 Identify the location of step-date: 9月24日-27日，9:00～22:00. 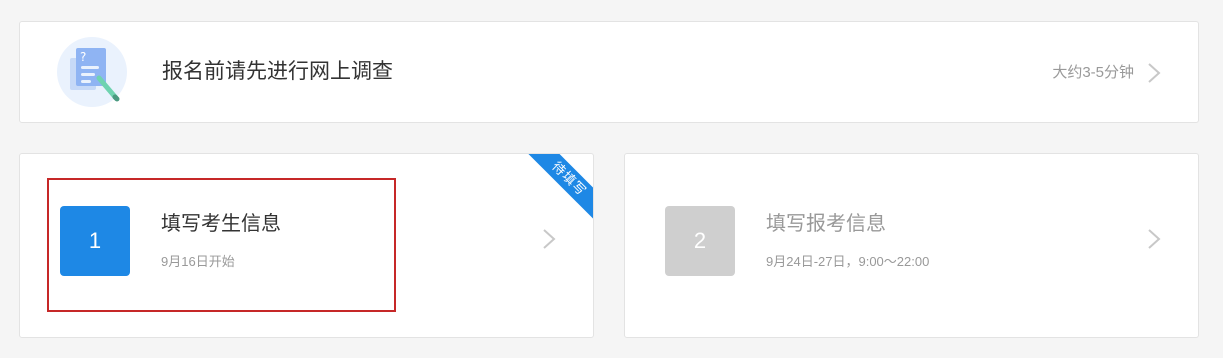
(848, 261).